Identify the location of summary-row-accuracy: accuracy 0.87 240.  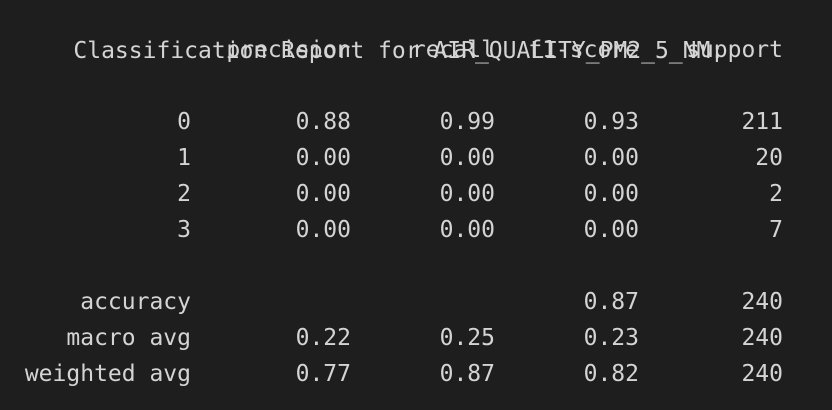
(418, 302).